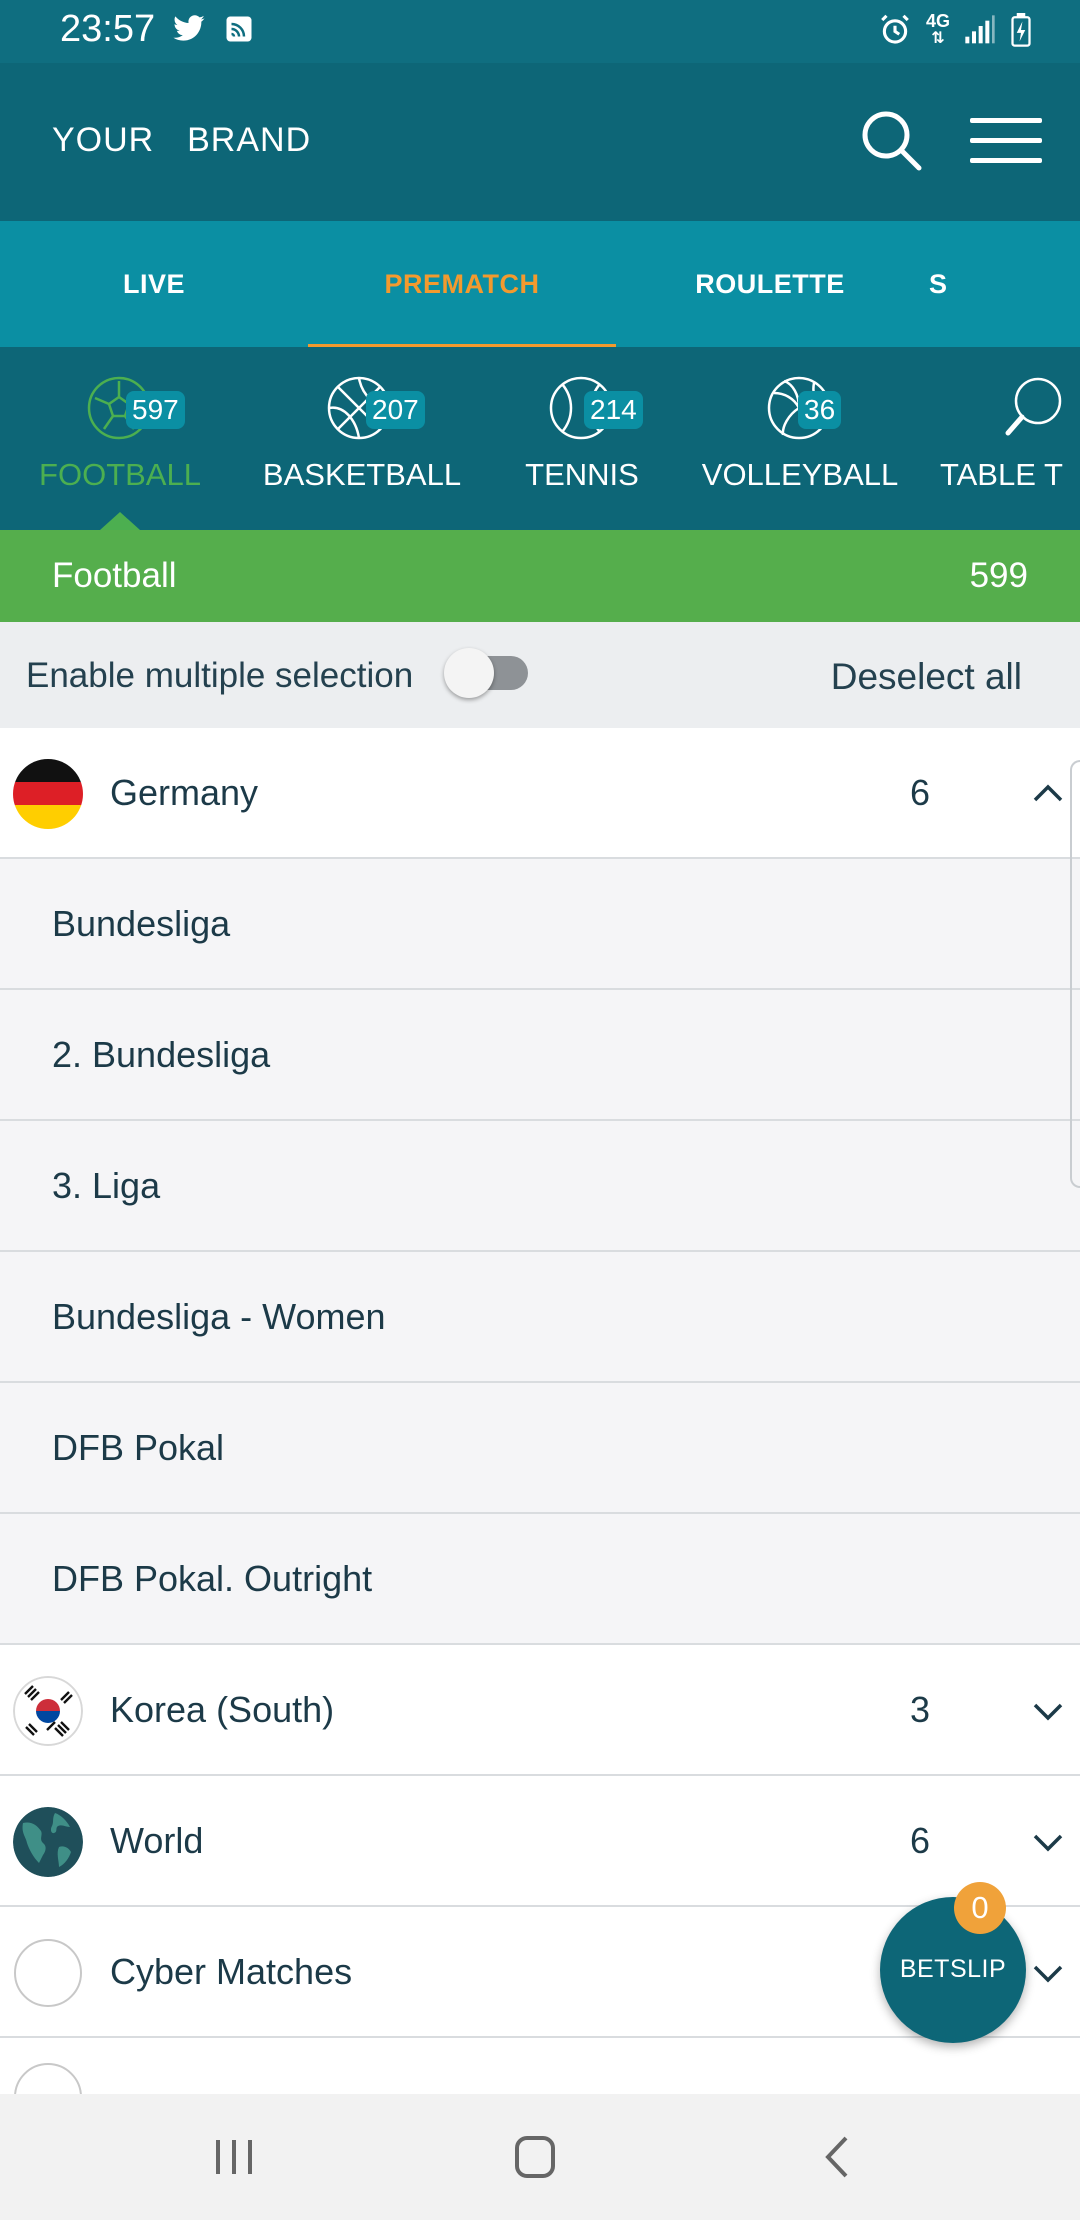 The height and width of the screenshot is (2220, 1080). I want to click on active-indicator, so click(120, 521).